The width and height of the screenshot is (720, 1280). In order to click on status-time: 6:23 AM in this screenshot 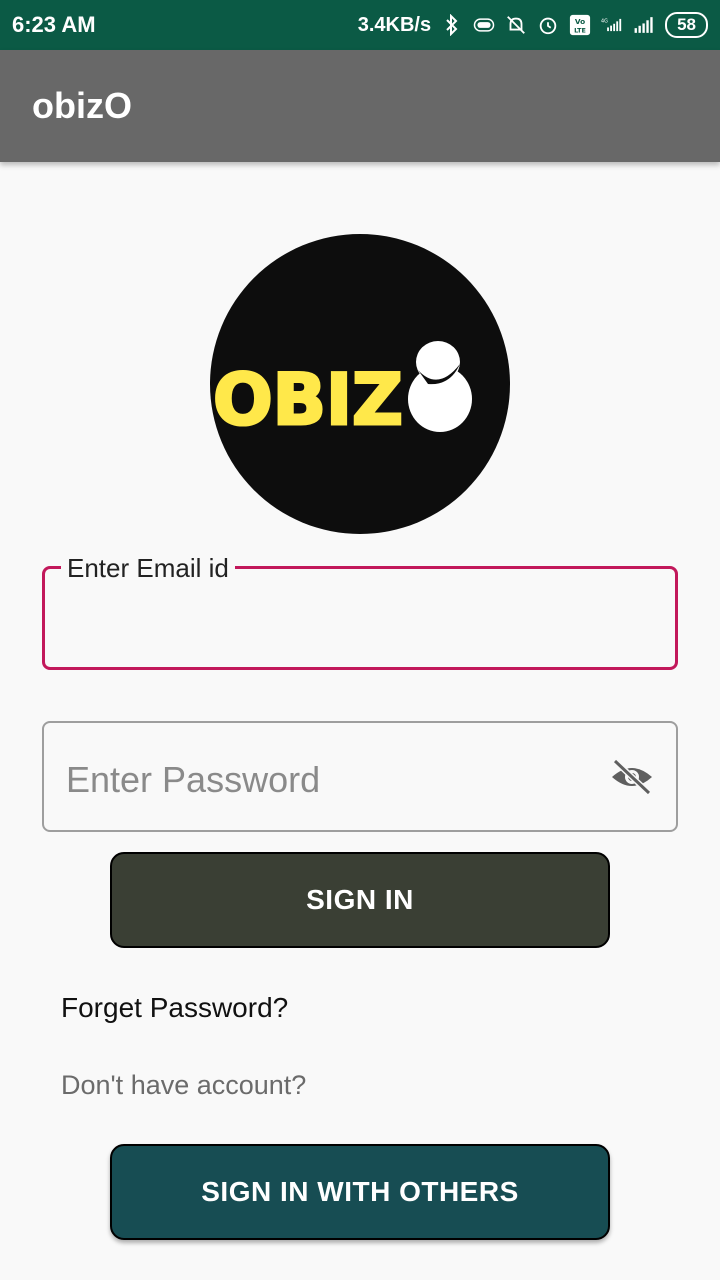, I will do `click(54, 24)`.